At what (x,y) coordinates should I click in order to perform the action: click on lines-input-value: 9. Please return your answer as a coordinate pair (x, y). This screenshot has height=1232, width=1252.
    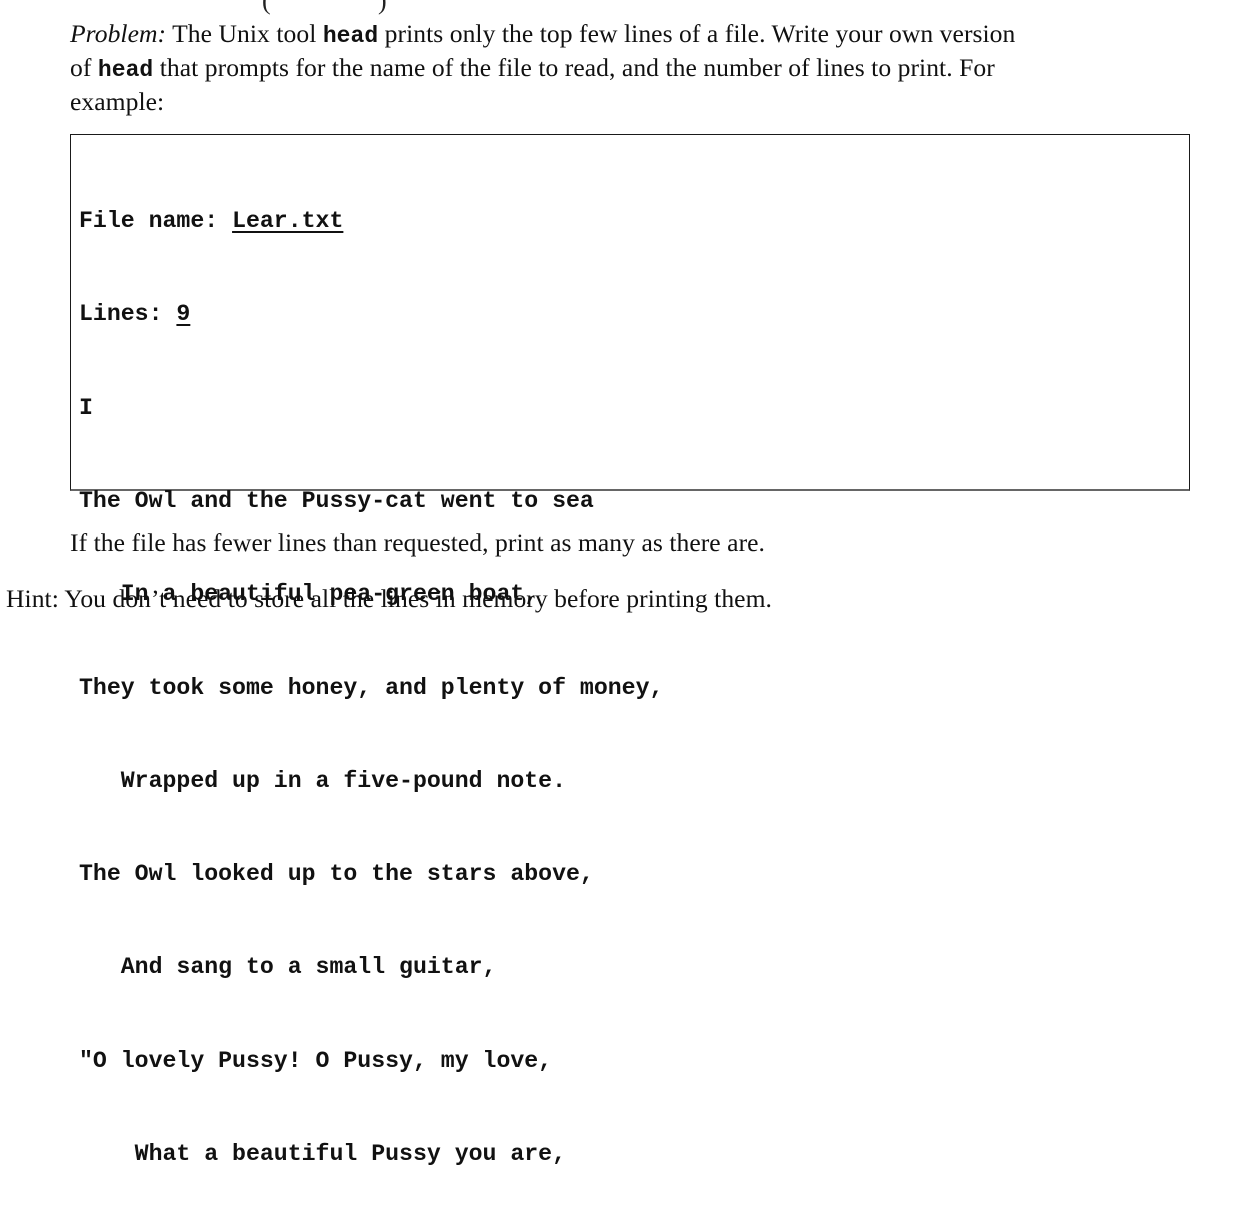
    Looking at the image, I should click on (183, 314).